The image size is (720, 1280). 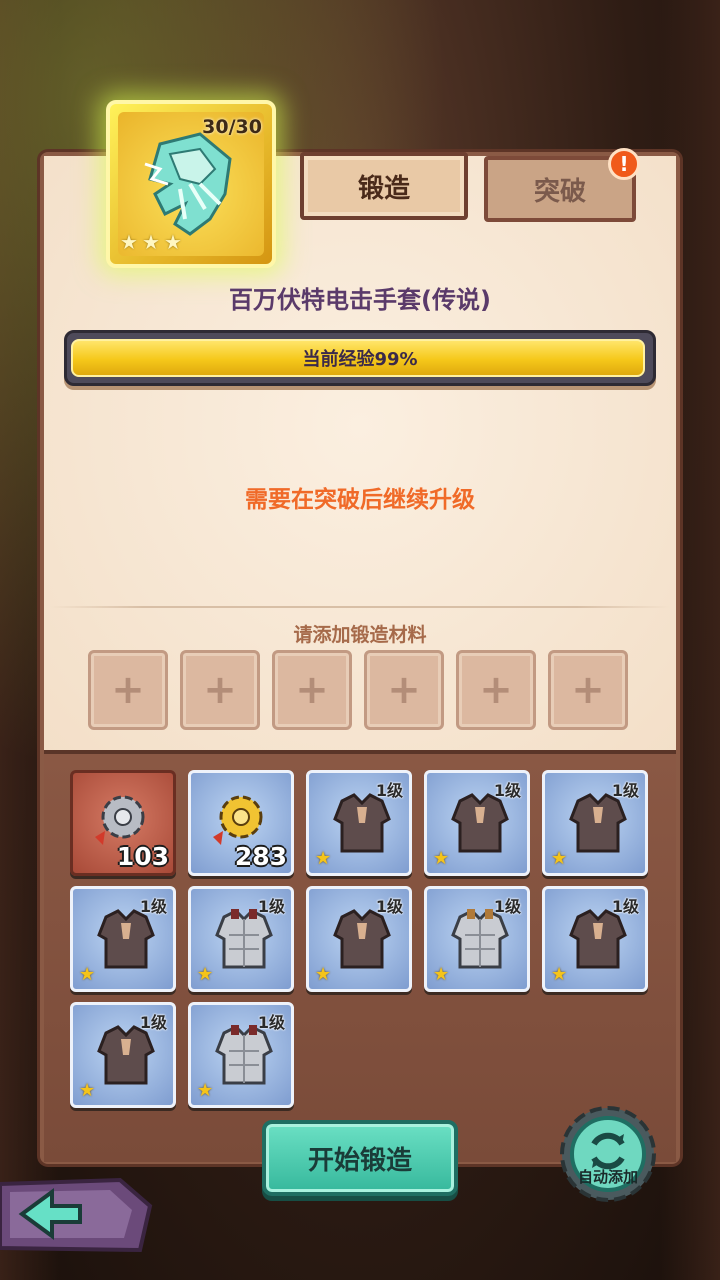 I want to click on item-quantity: 103, so click(x=142, y=856).